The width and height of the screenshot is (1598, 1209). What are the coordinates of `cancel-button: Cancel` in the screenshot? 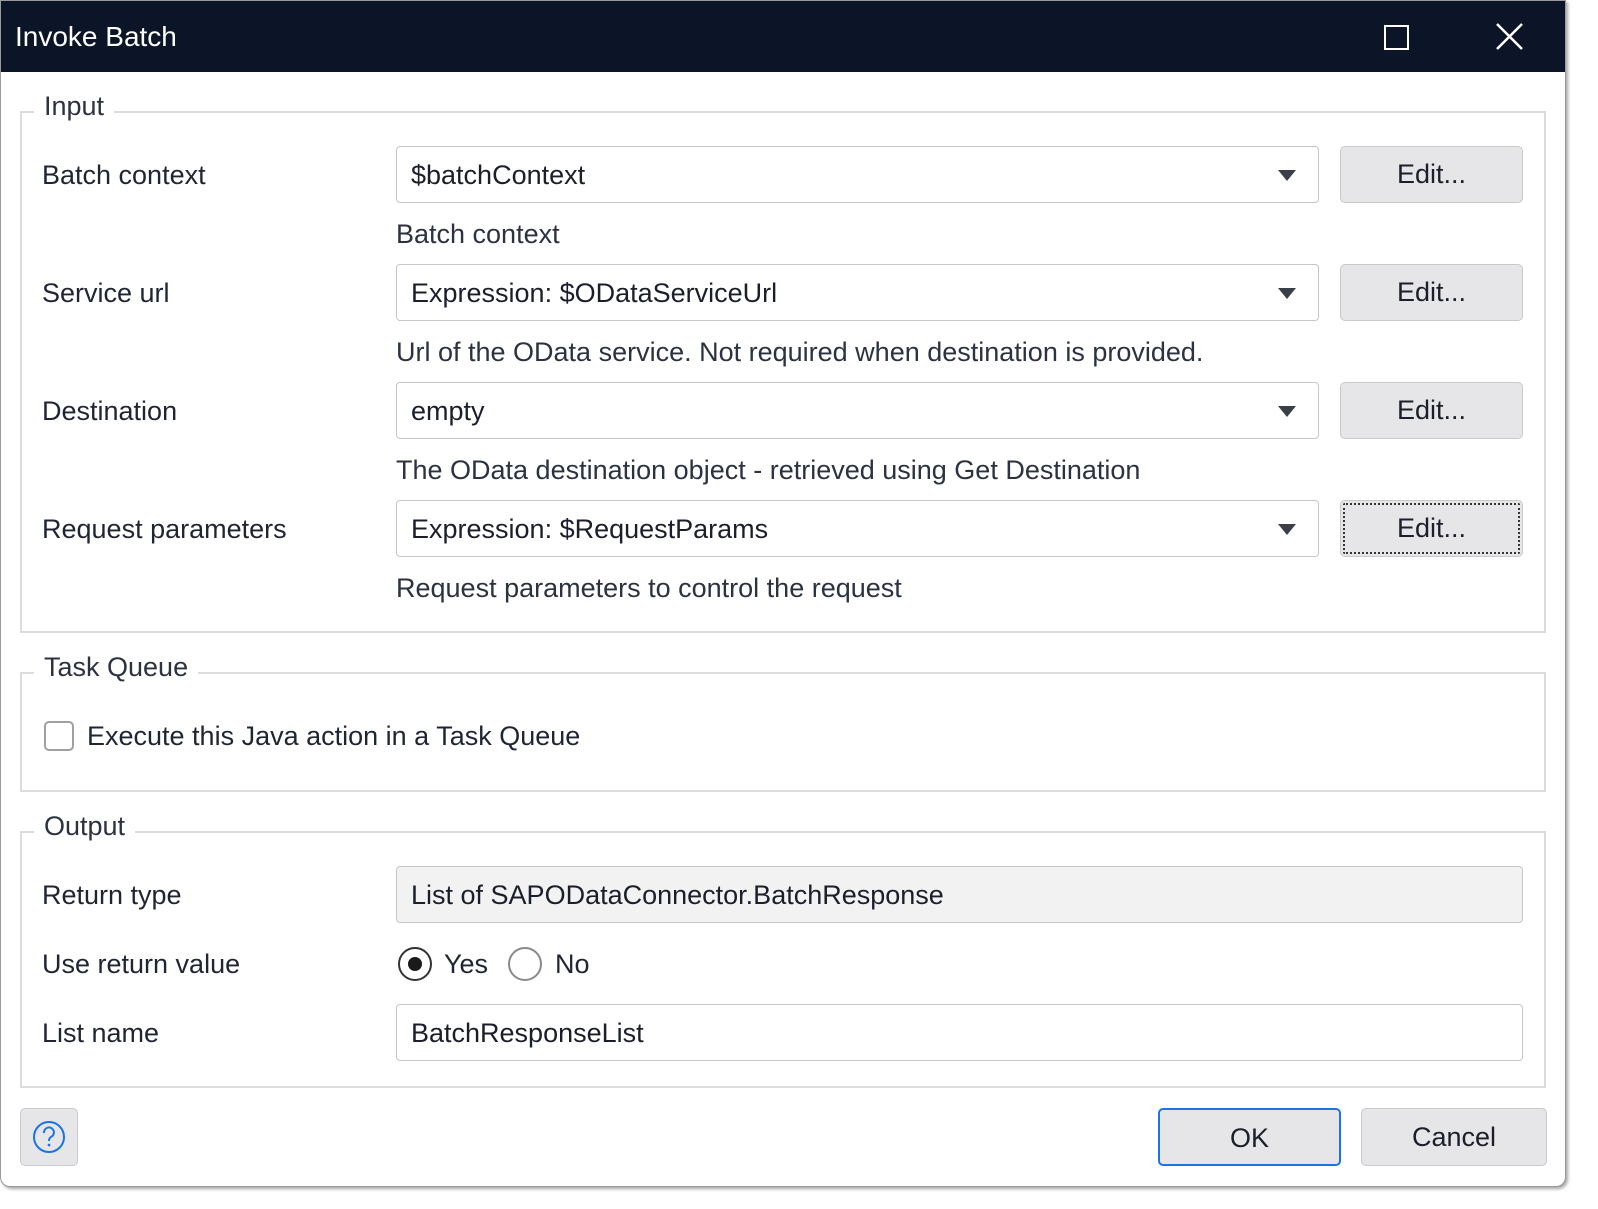 It's located at (1454, 1137).